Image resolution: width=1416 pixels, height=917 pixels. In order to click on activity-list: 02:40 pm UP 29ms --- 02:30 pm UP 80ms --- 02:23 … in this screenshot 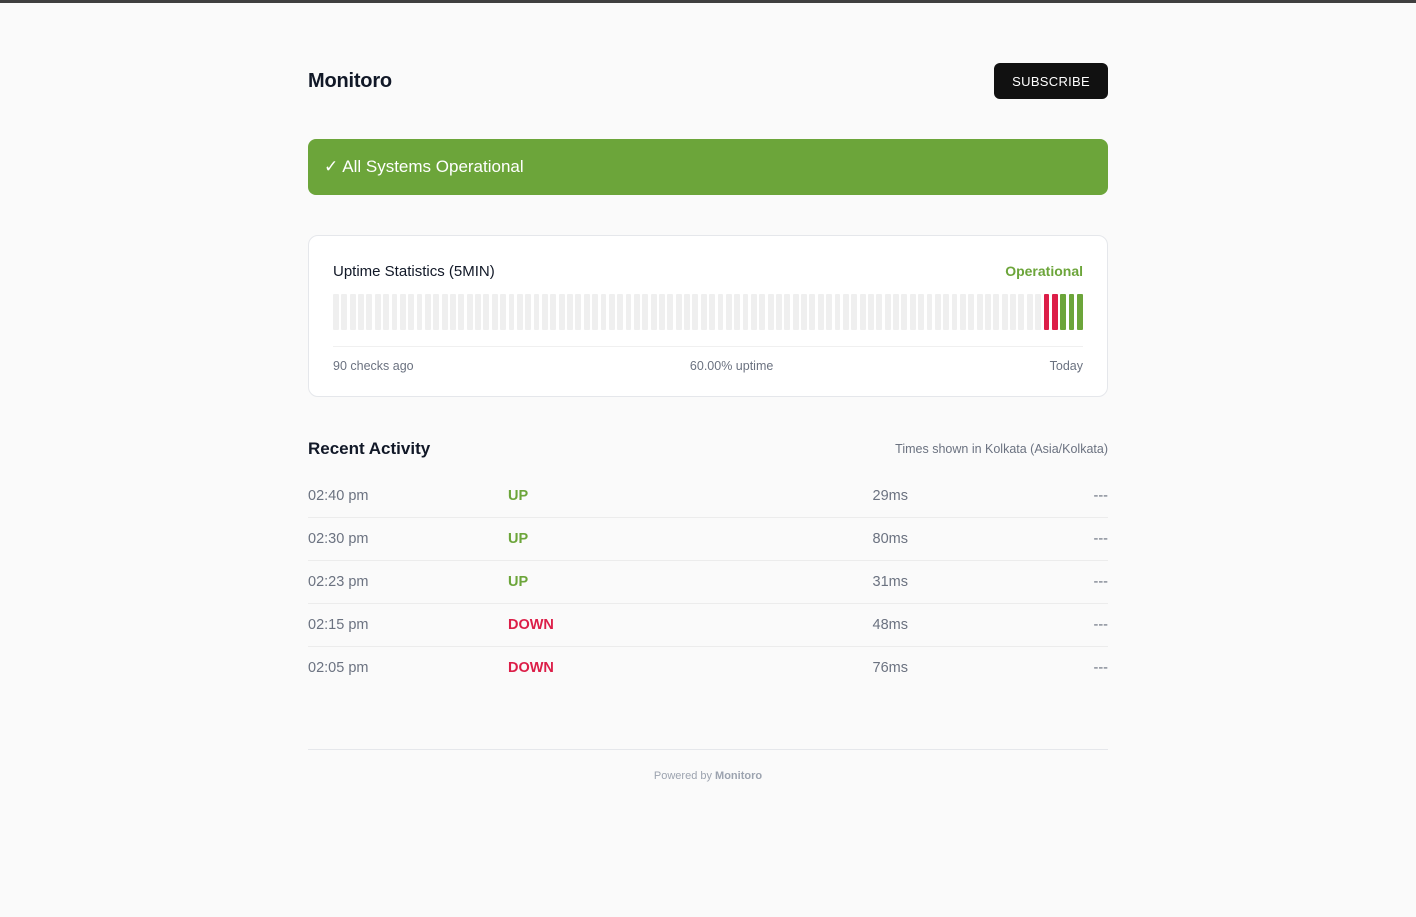, I will do `click(708, 582)`.